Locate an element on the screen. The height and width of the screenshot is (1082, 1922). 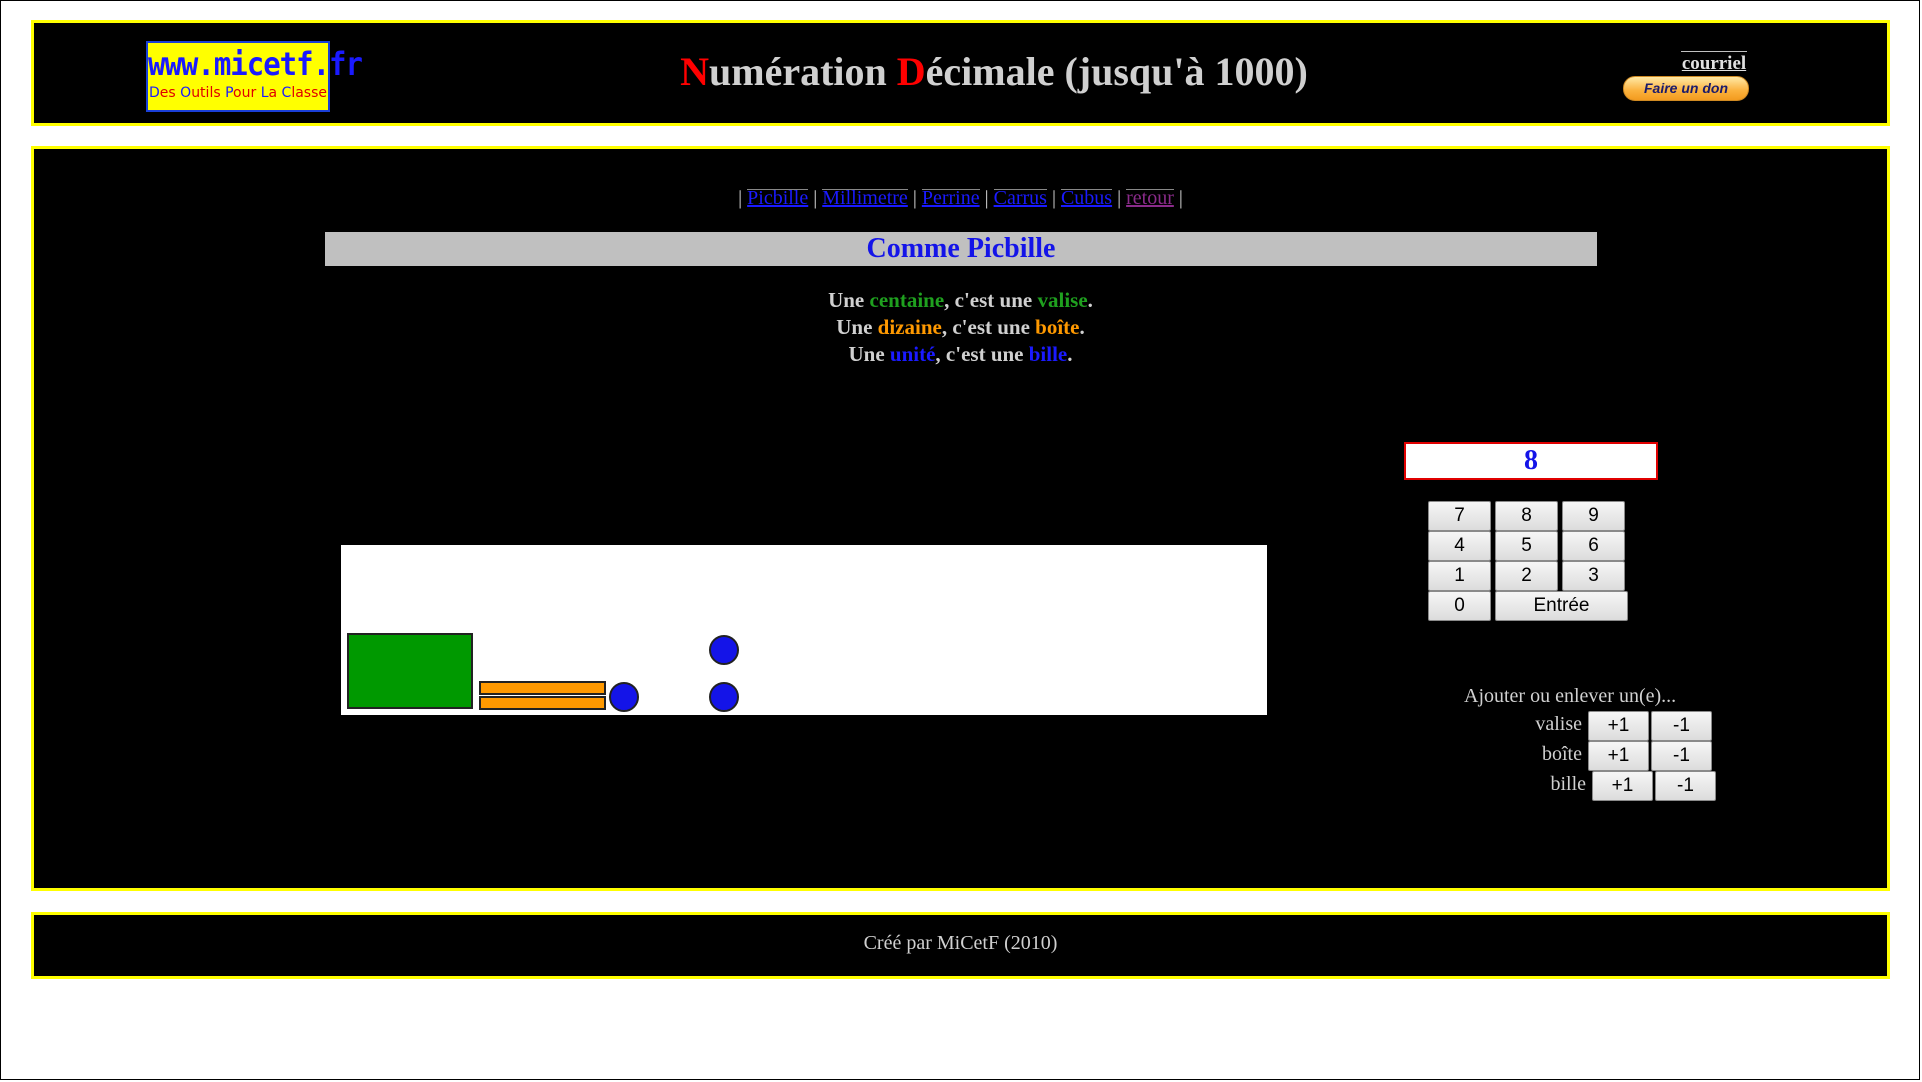
keypad-key-4: 4 is located at coordinates (1459, 546).